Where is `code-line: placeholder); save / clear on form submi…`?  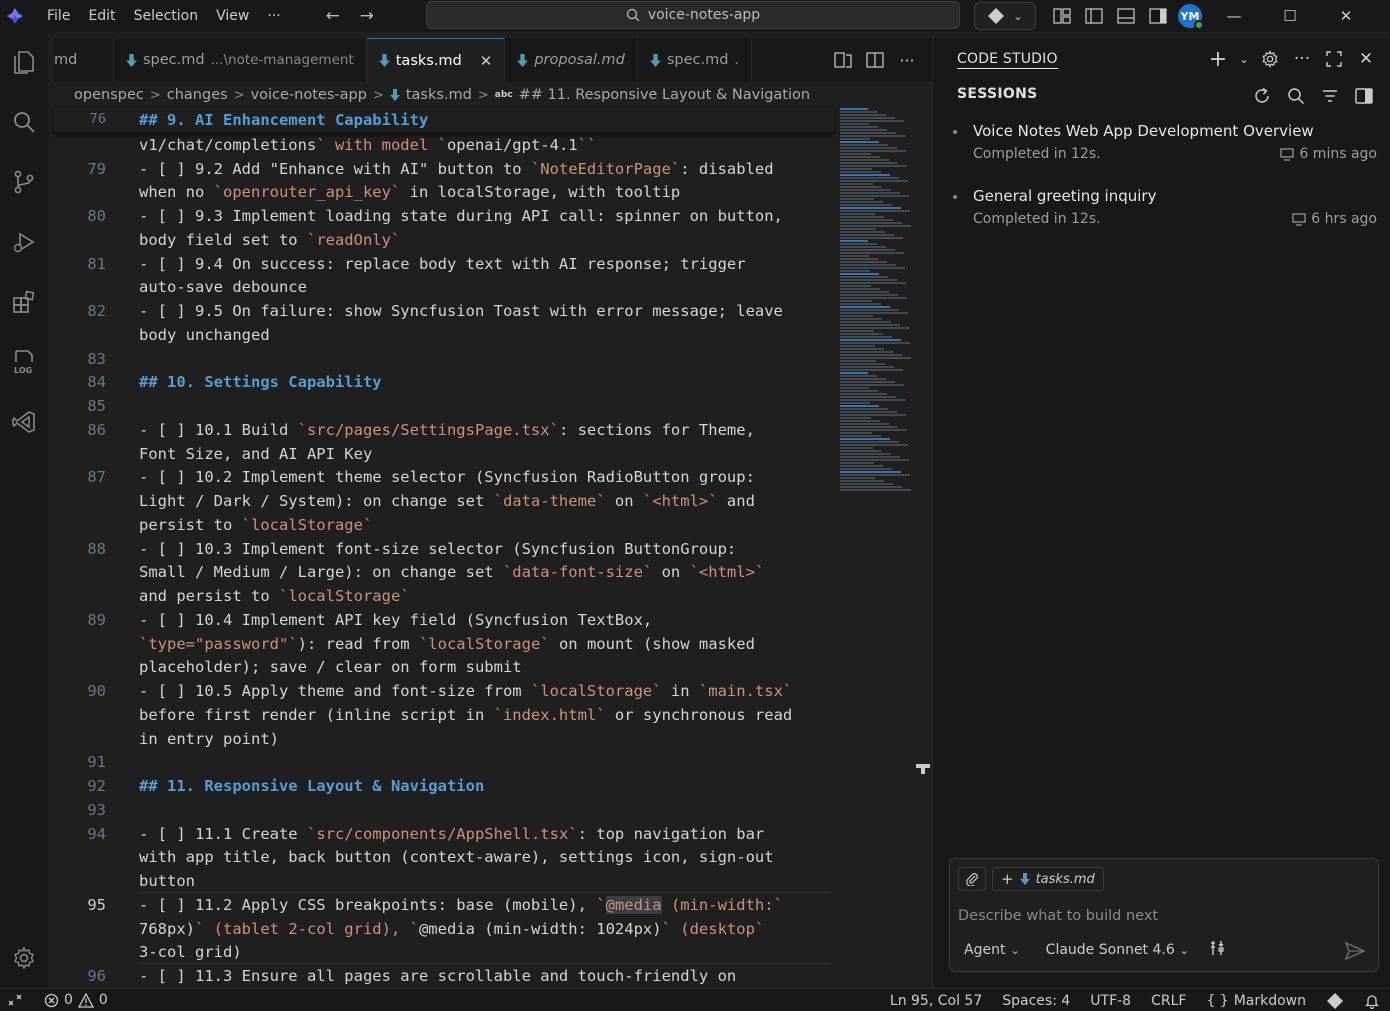
code-line: placeholder); save / clear on form submi… is located at coordinates (444, 667).